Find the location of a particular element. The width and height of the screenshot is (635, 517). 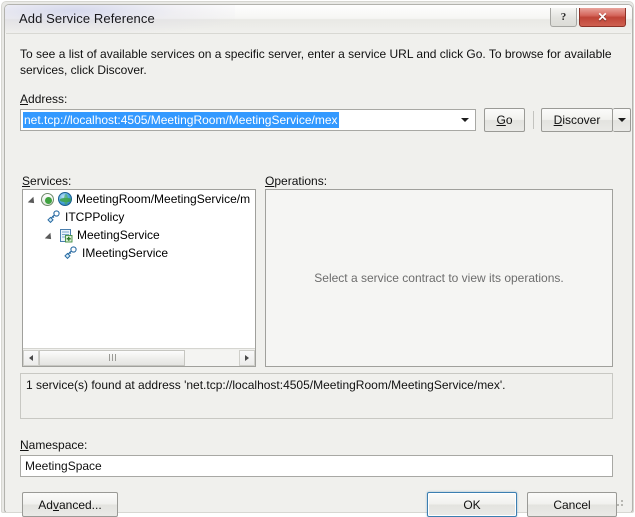

tree-node-label: ITCPPolicy is located at coordinates (95, 217).